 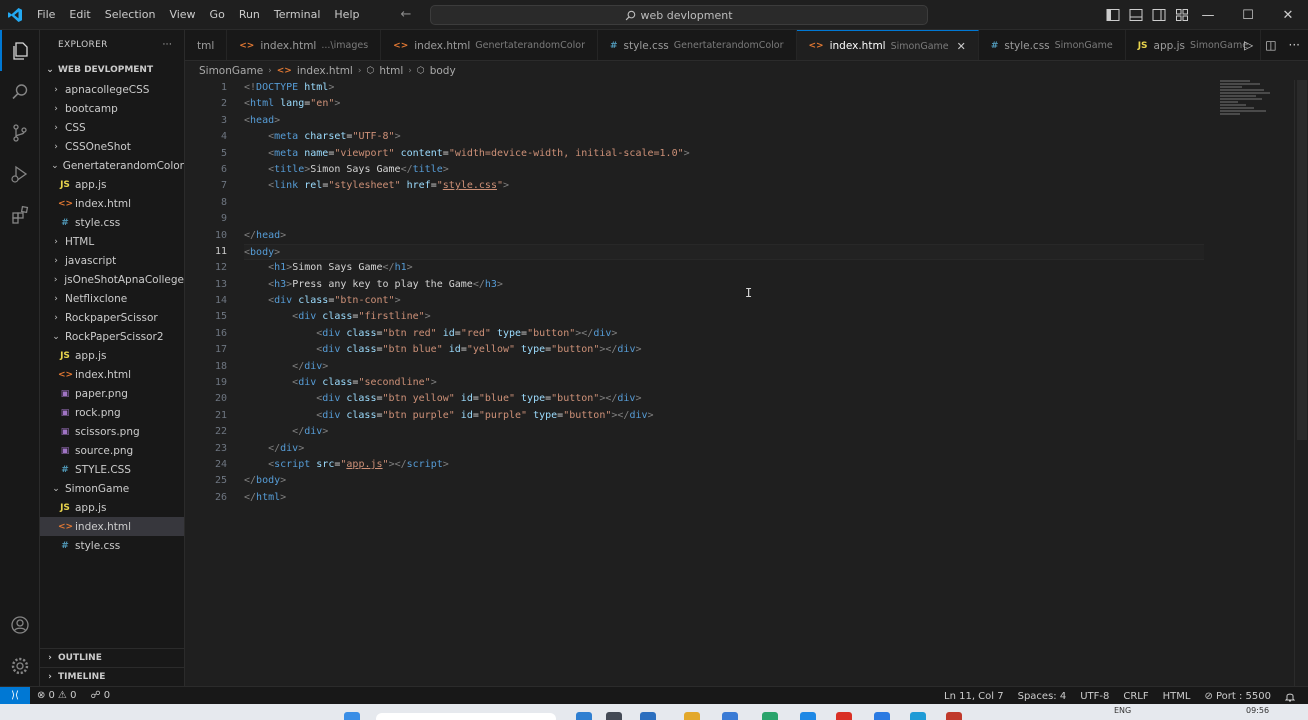 I want to click on maximize-icon: ☐, so click(x=1248, y=15).